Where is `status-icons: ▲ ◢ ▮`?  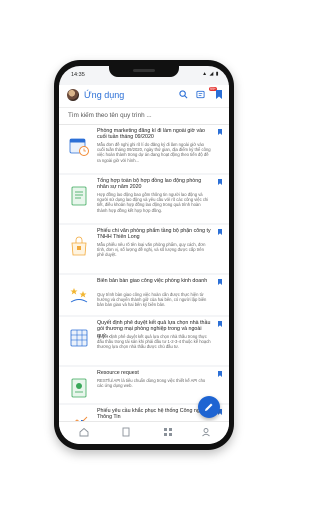
status-icons: ▲ ◢ ▮ is located at coordinates (210, 74).